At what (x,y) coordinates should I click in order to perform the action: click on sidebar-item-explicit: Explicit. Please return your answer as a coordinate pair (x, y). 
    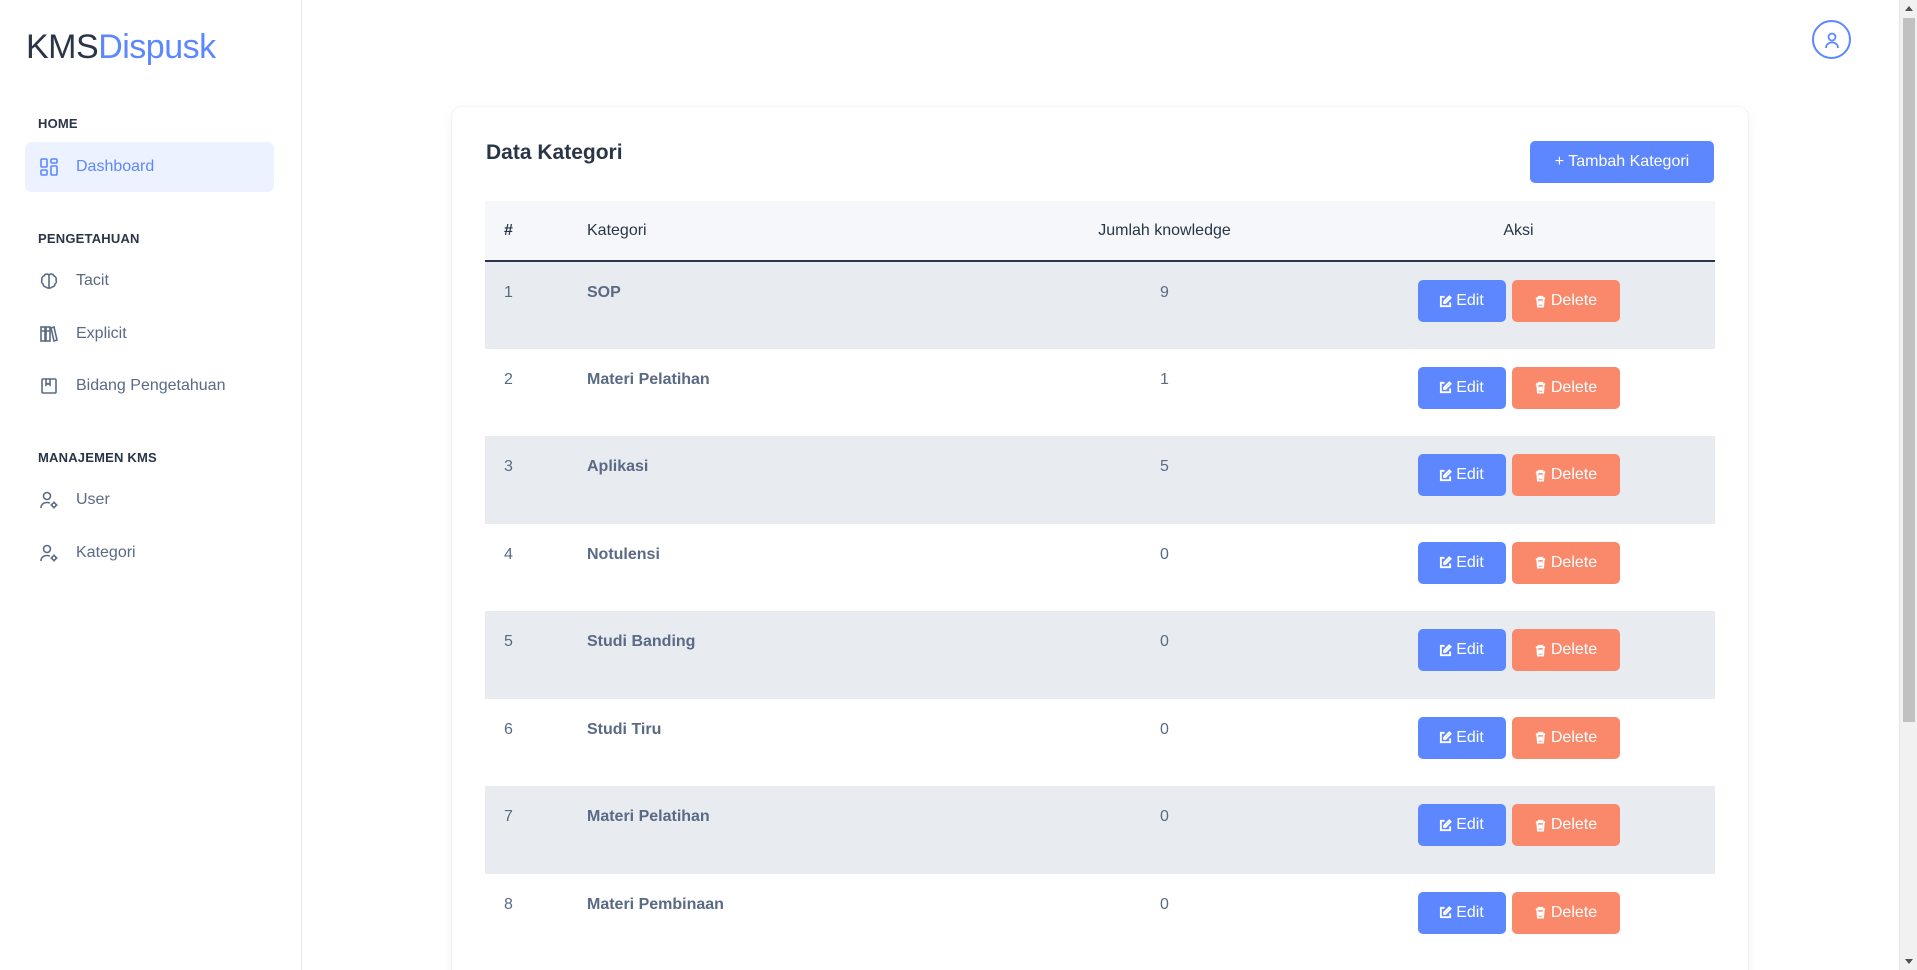
    Looking at the image, I should click on (149, 334).